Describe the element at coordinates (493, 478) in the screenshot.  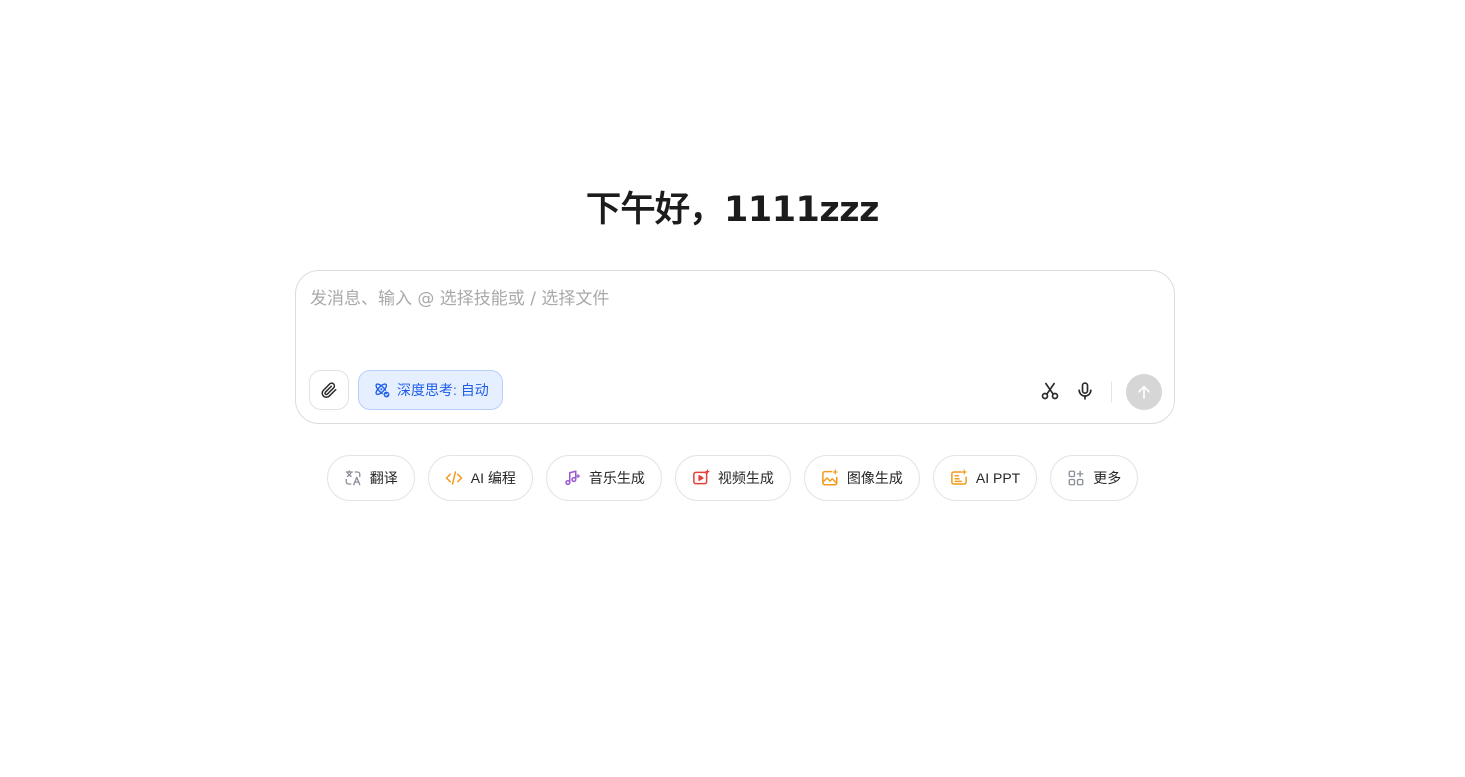
I see `skill-label: AI 编程` at that location.